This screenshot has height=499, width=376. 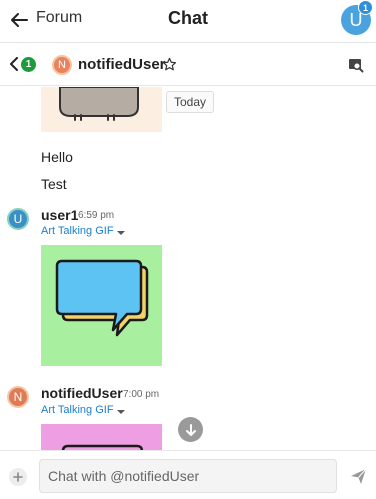 I want to click on back-arrow-icon, so click(x=19, y=20).